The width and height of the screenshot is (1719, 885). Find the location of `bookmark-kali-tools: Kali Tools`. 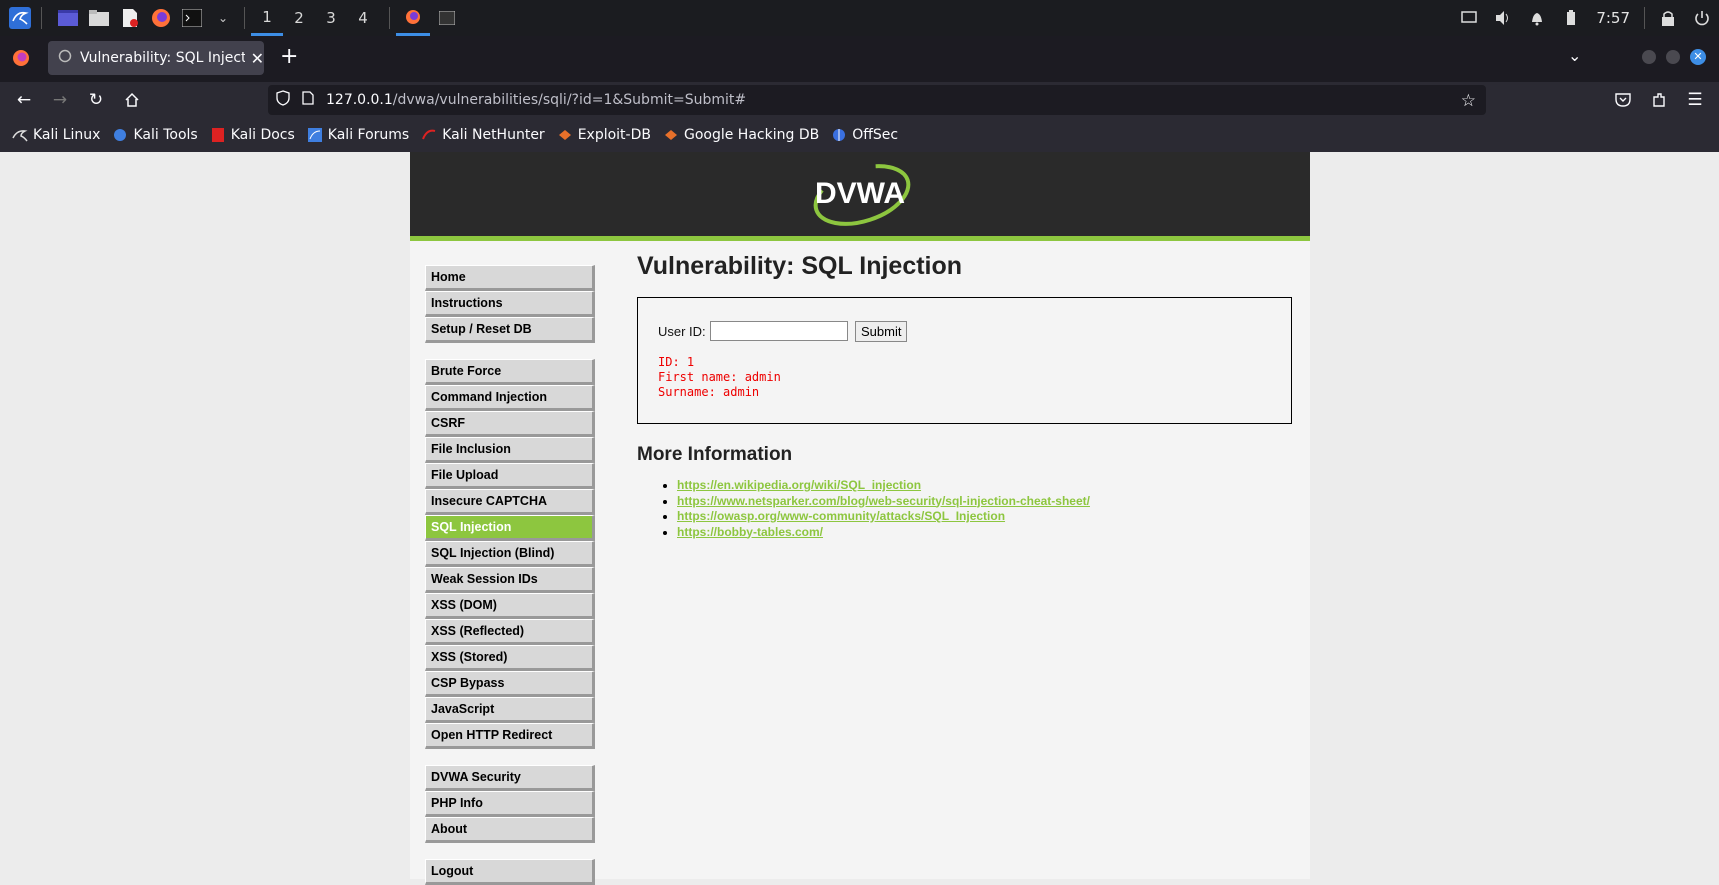

bookmark-kali-tools: Kali Tools is located at coordinates (155, 135).